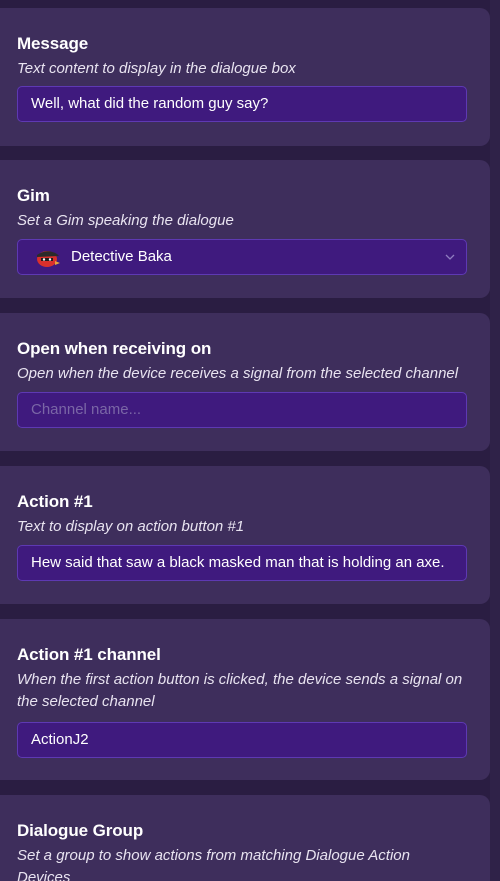 The height and width of the screenshot is (881, 500). What do you see at coordinates (48, 259) in the screenshot?
I see `gim-avatar-icon` at bounding box center [48, 259].